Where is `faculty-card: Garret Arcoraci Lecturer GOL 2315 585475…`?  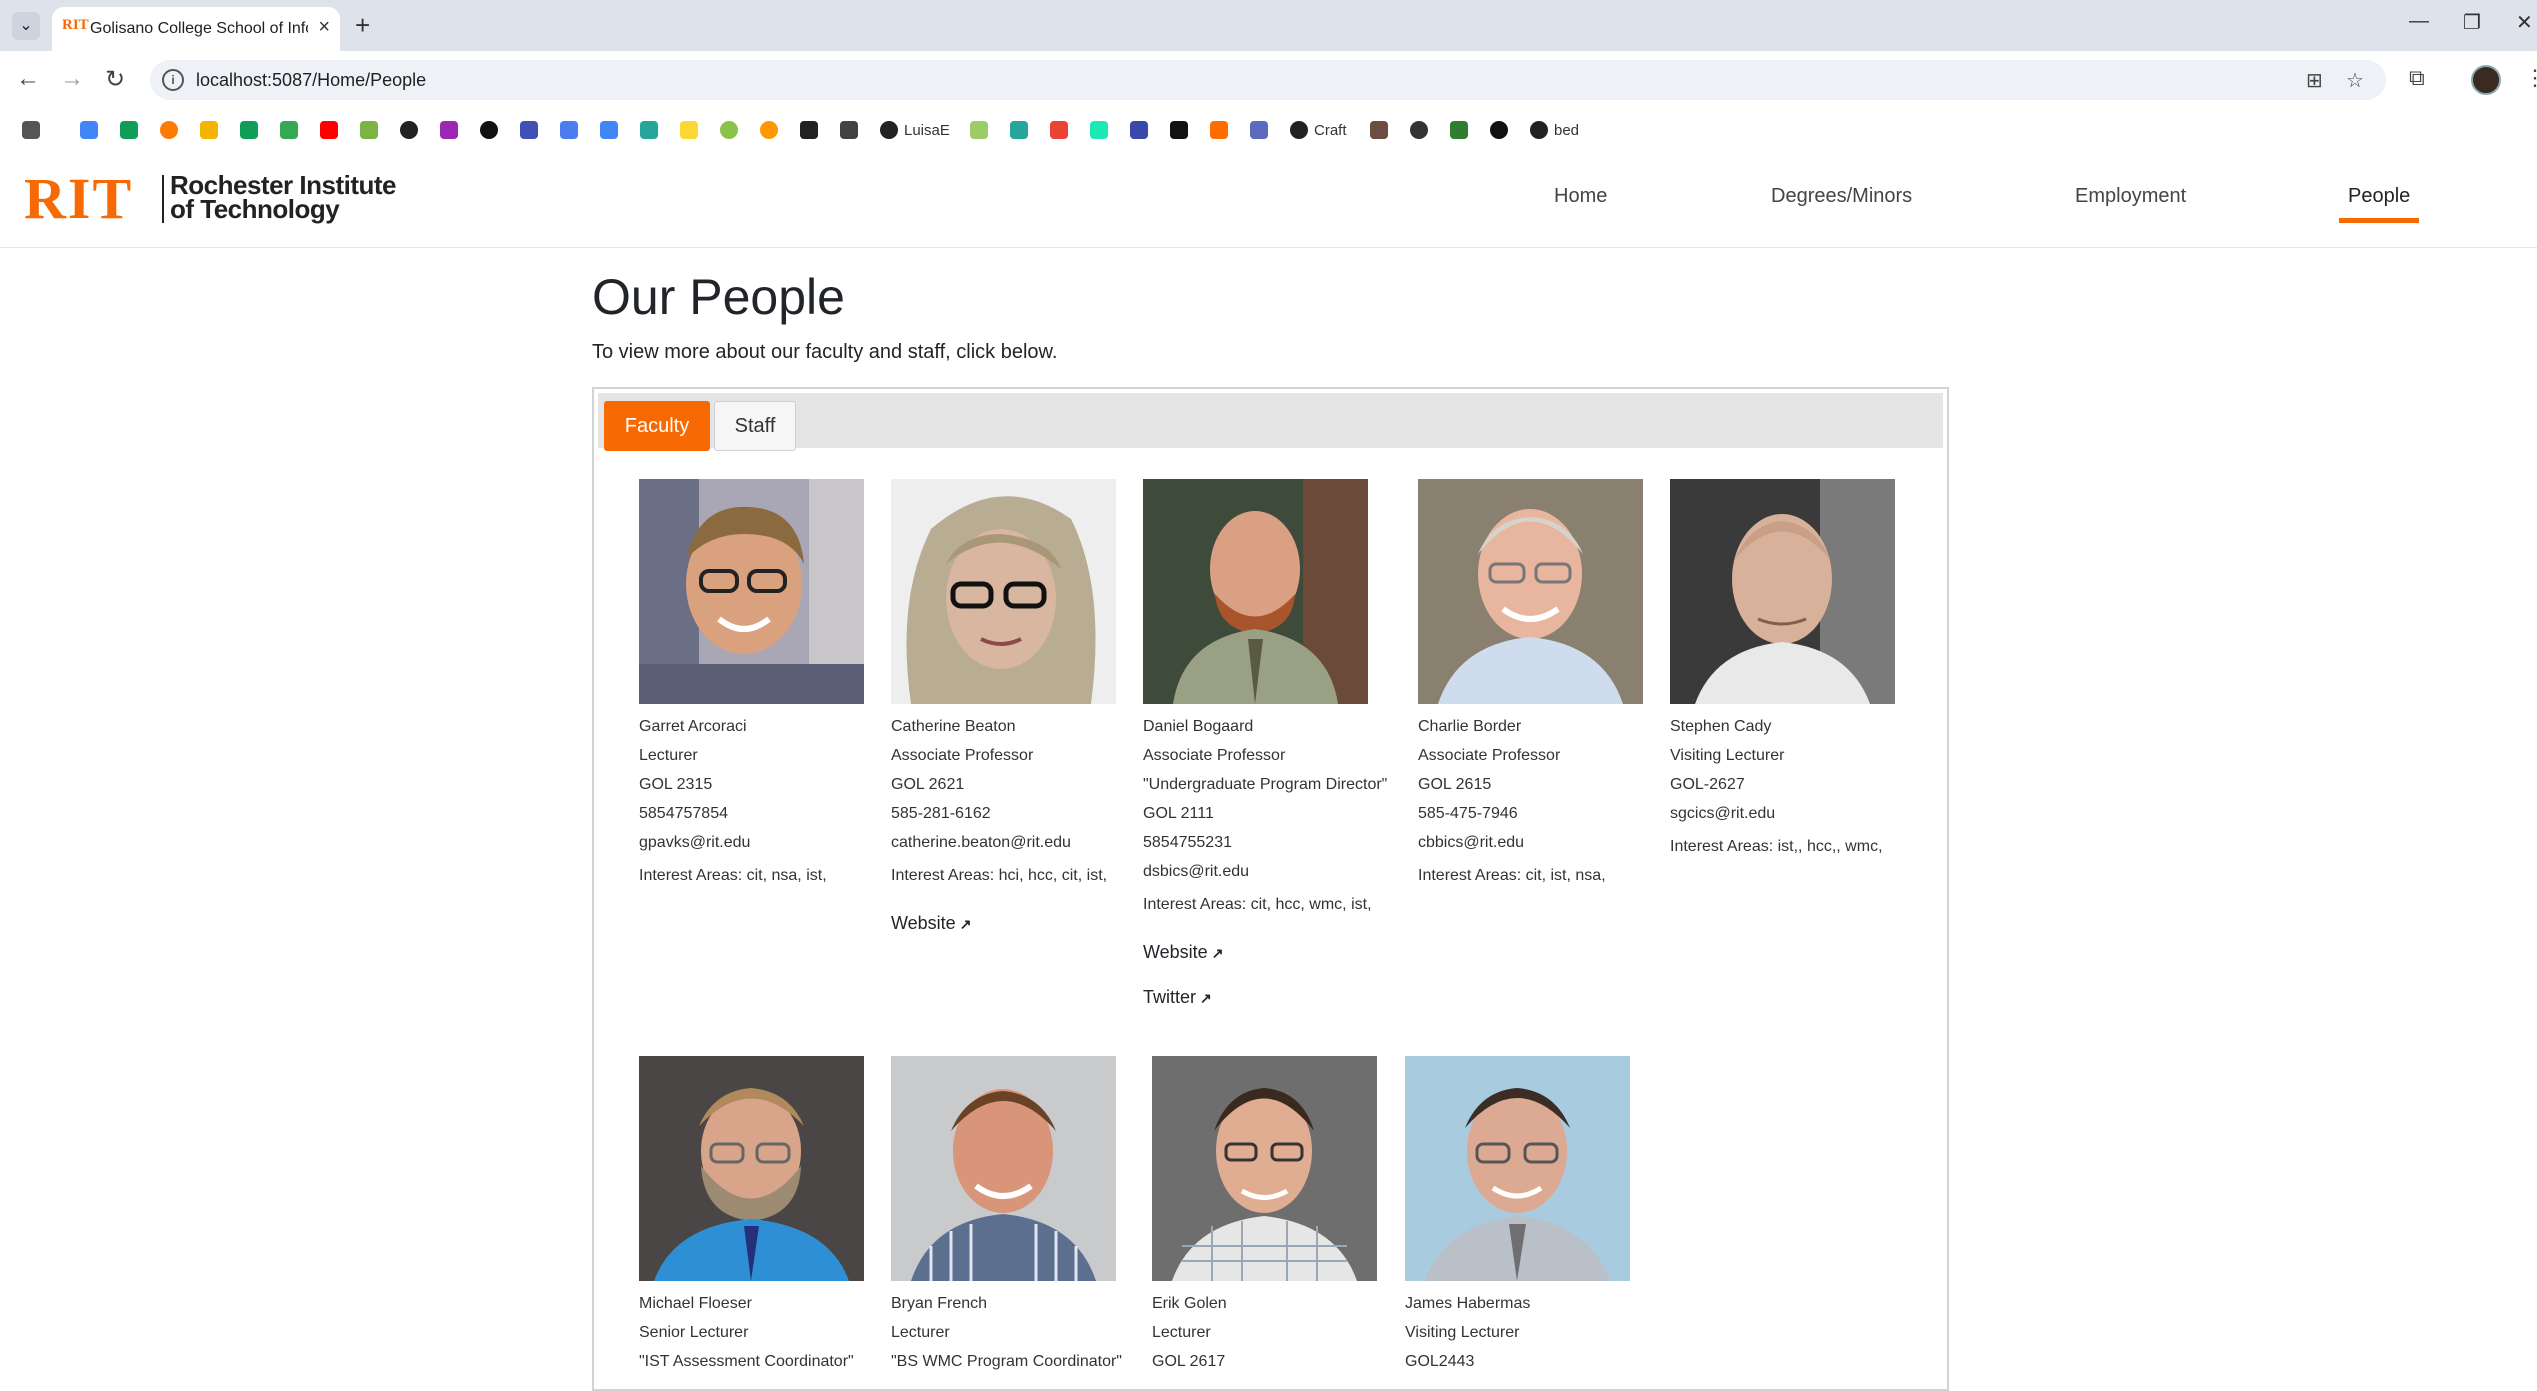 faculty-card: Garret Arcoraci Lecturer GOL 2315 585475… is located at coordinates (759, 684).